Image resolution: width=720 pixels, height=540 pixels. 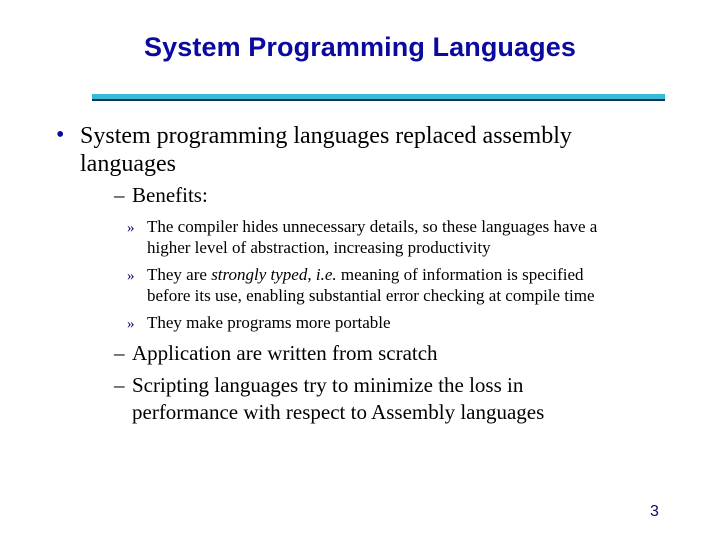 I want to click on page-number: 3, so click(x=654, y=511).